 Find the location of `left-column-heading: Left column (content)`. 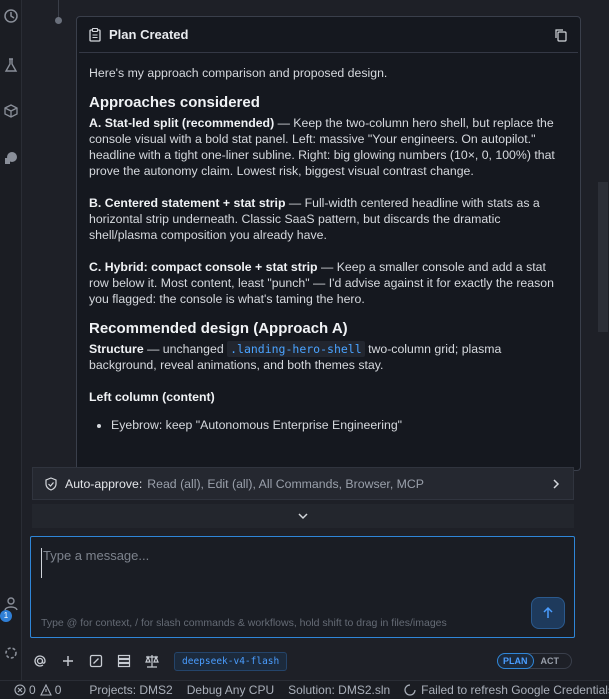

left-column-heading: Left column (content) is located at coordinates (152, 397).